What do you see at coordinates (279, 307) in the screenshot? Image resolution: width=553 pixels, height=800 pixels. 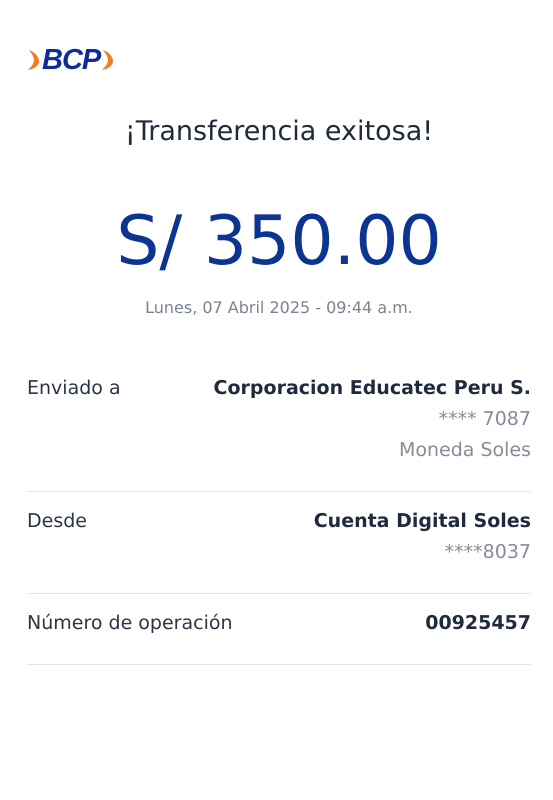 I see `date-time: Lunes, 07 Abril 2025 - 09:44 a.m.` at bounding box center [279, 307].